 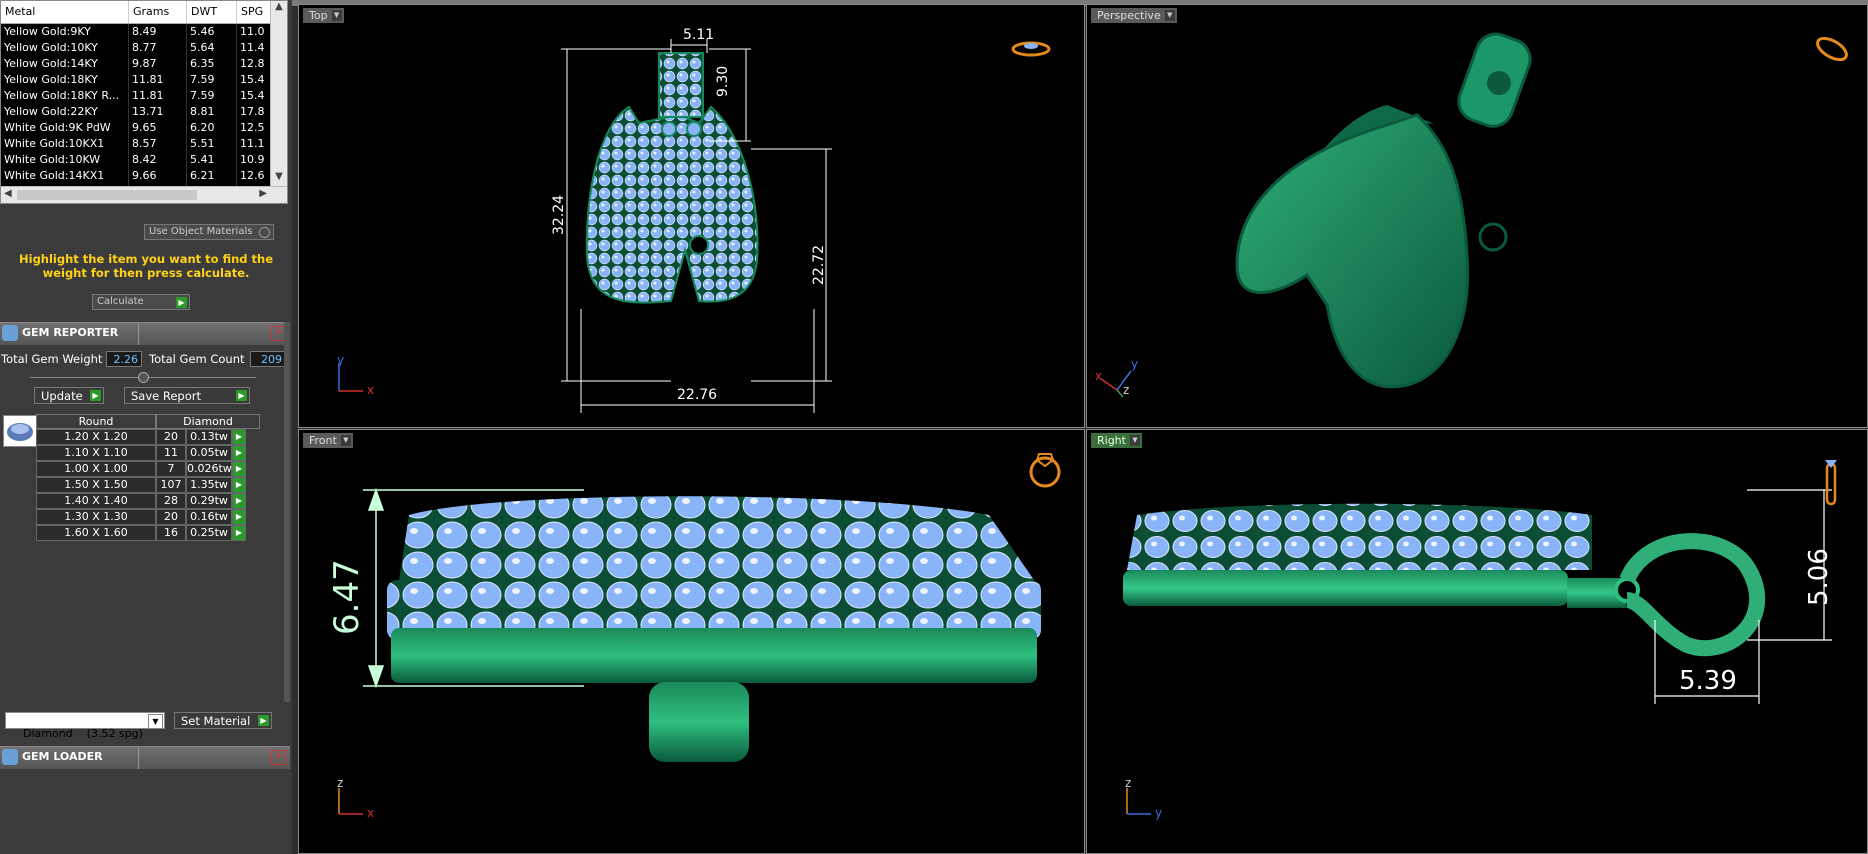 What do you see at coordinates (52, 359) in the screenshot?
I see `total-gem-weight-label: Total Gem Weight` at bounding box center [52, 359].